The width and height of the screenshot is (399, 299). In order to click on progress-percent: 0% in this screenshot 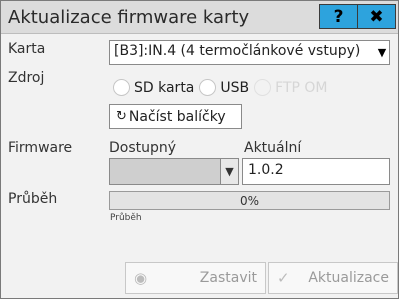, I will do `click(249, 201)`.